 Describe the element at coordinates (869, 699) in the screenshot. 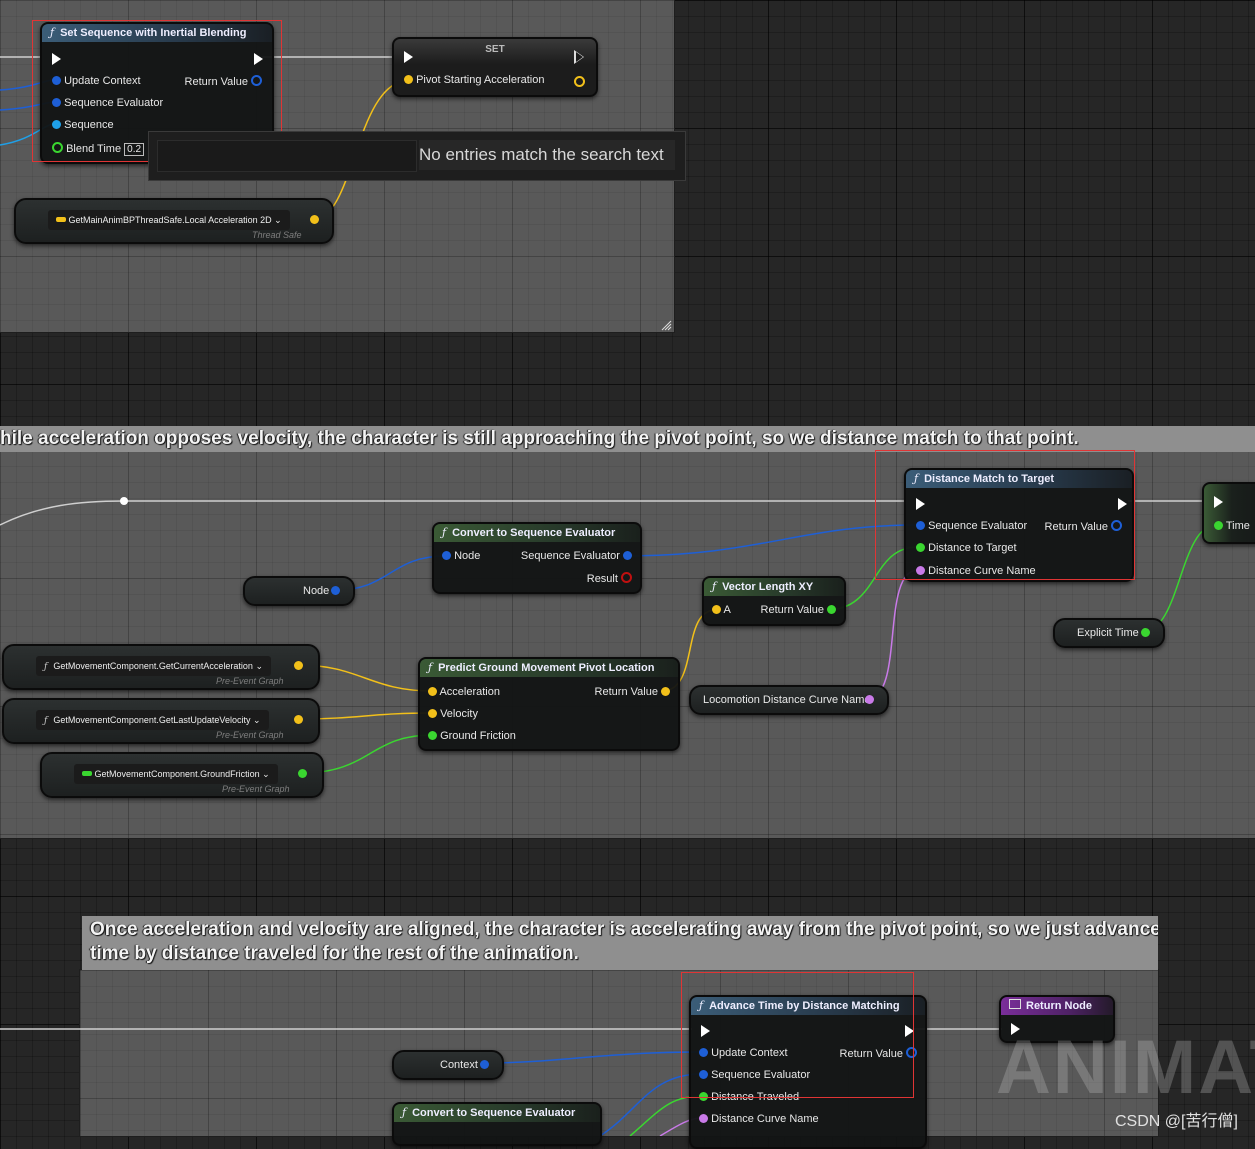

I see `curve-name-pin-icon` at that location.